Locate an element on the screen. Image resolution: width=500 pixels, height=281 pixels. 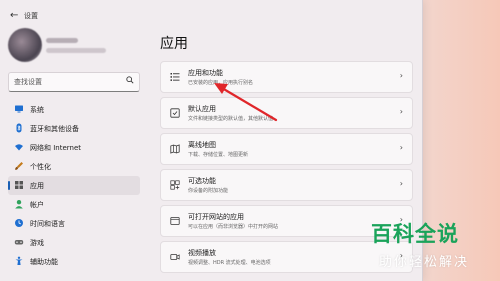
watermark-sub-text: 助你轻松解决 is located at coordinates (424, 262).